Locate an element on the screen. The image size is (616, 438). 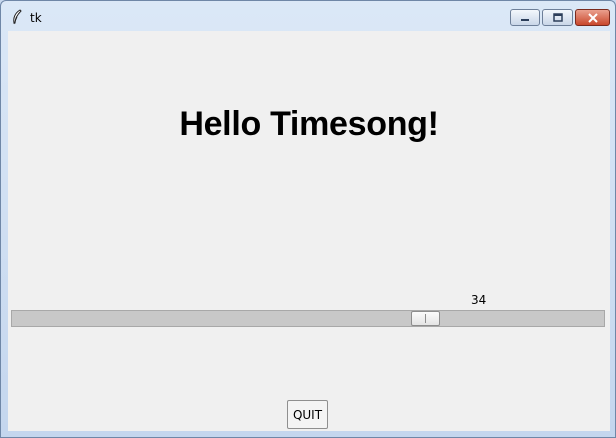
close-button is located at coordinates (592, 17).